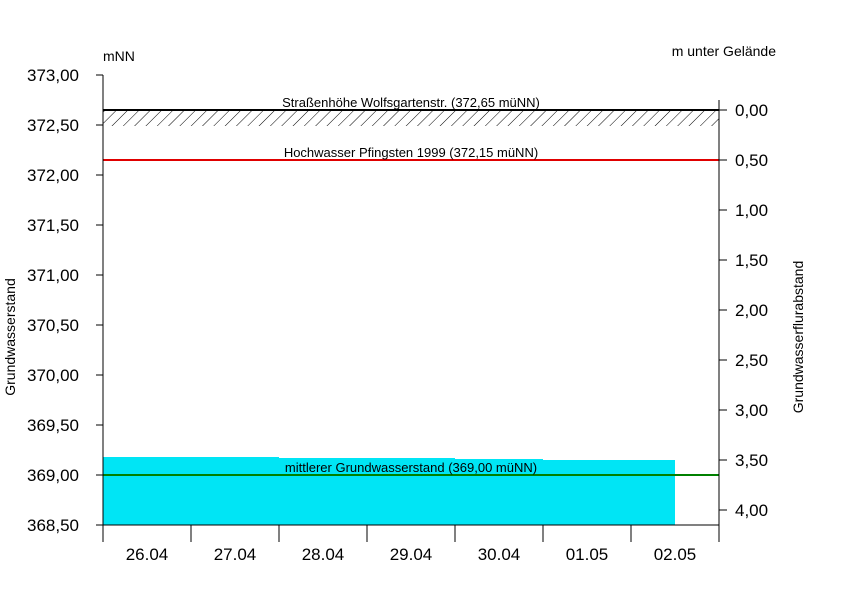 The width and height of the screenshot is (854, 600). What do you see at coordinates (751, 460) in the screenshot?
I see `right-tick-label: 3,50` at bounding box center [751, 460].